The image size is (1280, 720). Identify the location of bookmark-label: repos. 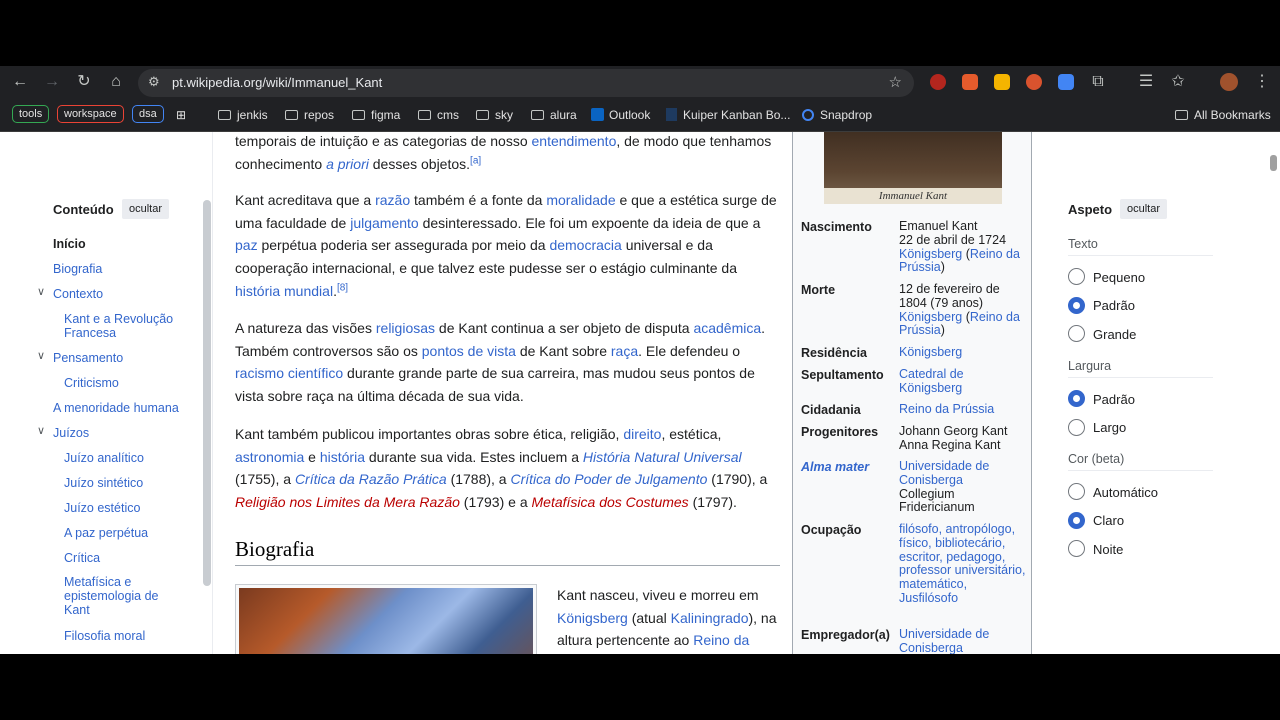
(319, 115).